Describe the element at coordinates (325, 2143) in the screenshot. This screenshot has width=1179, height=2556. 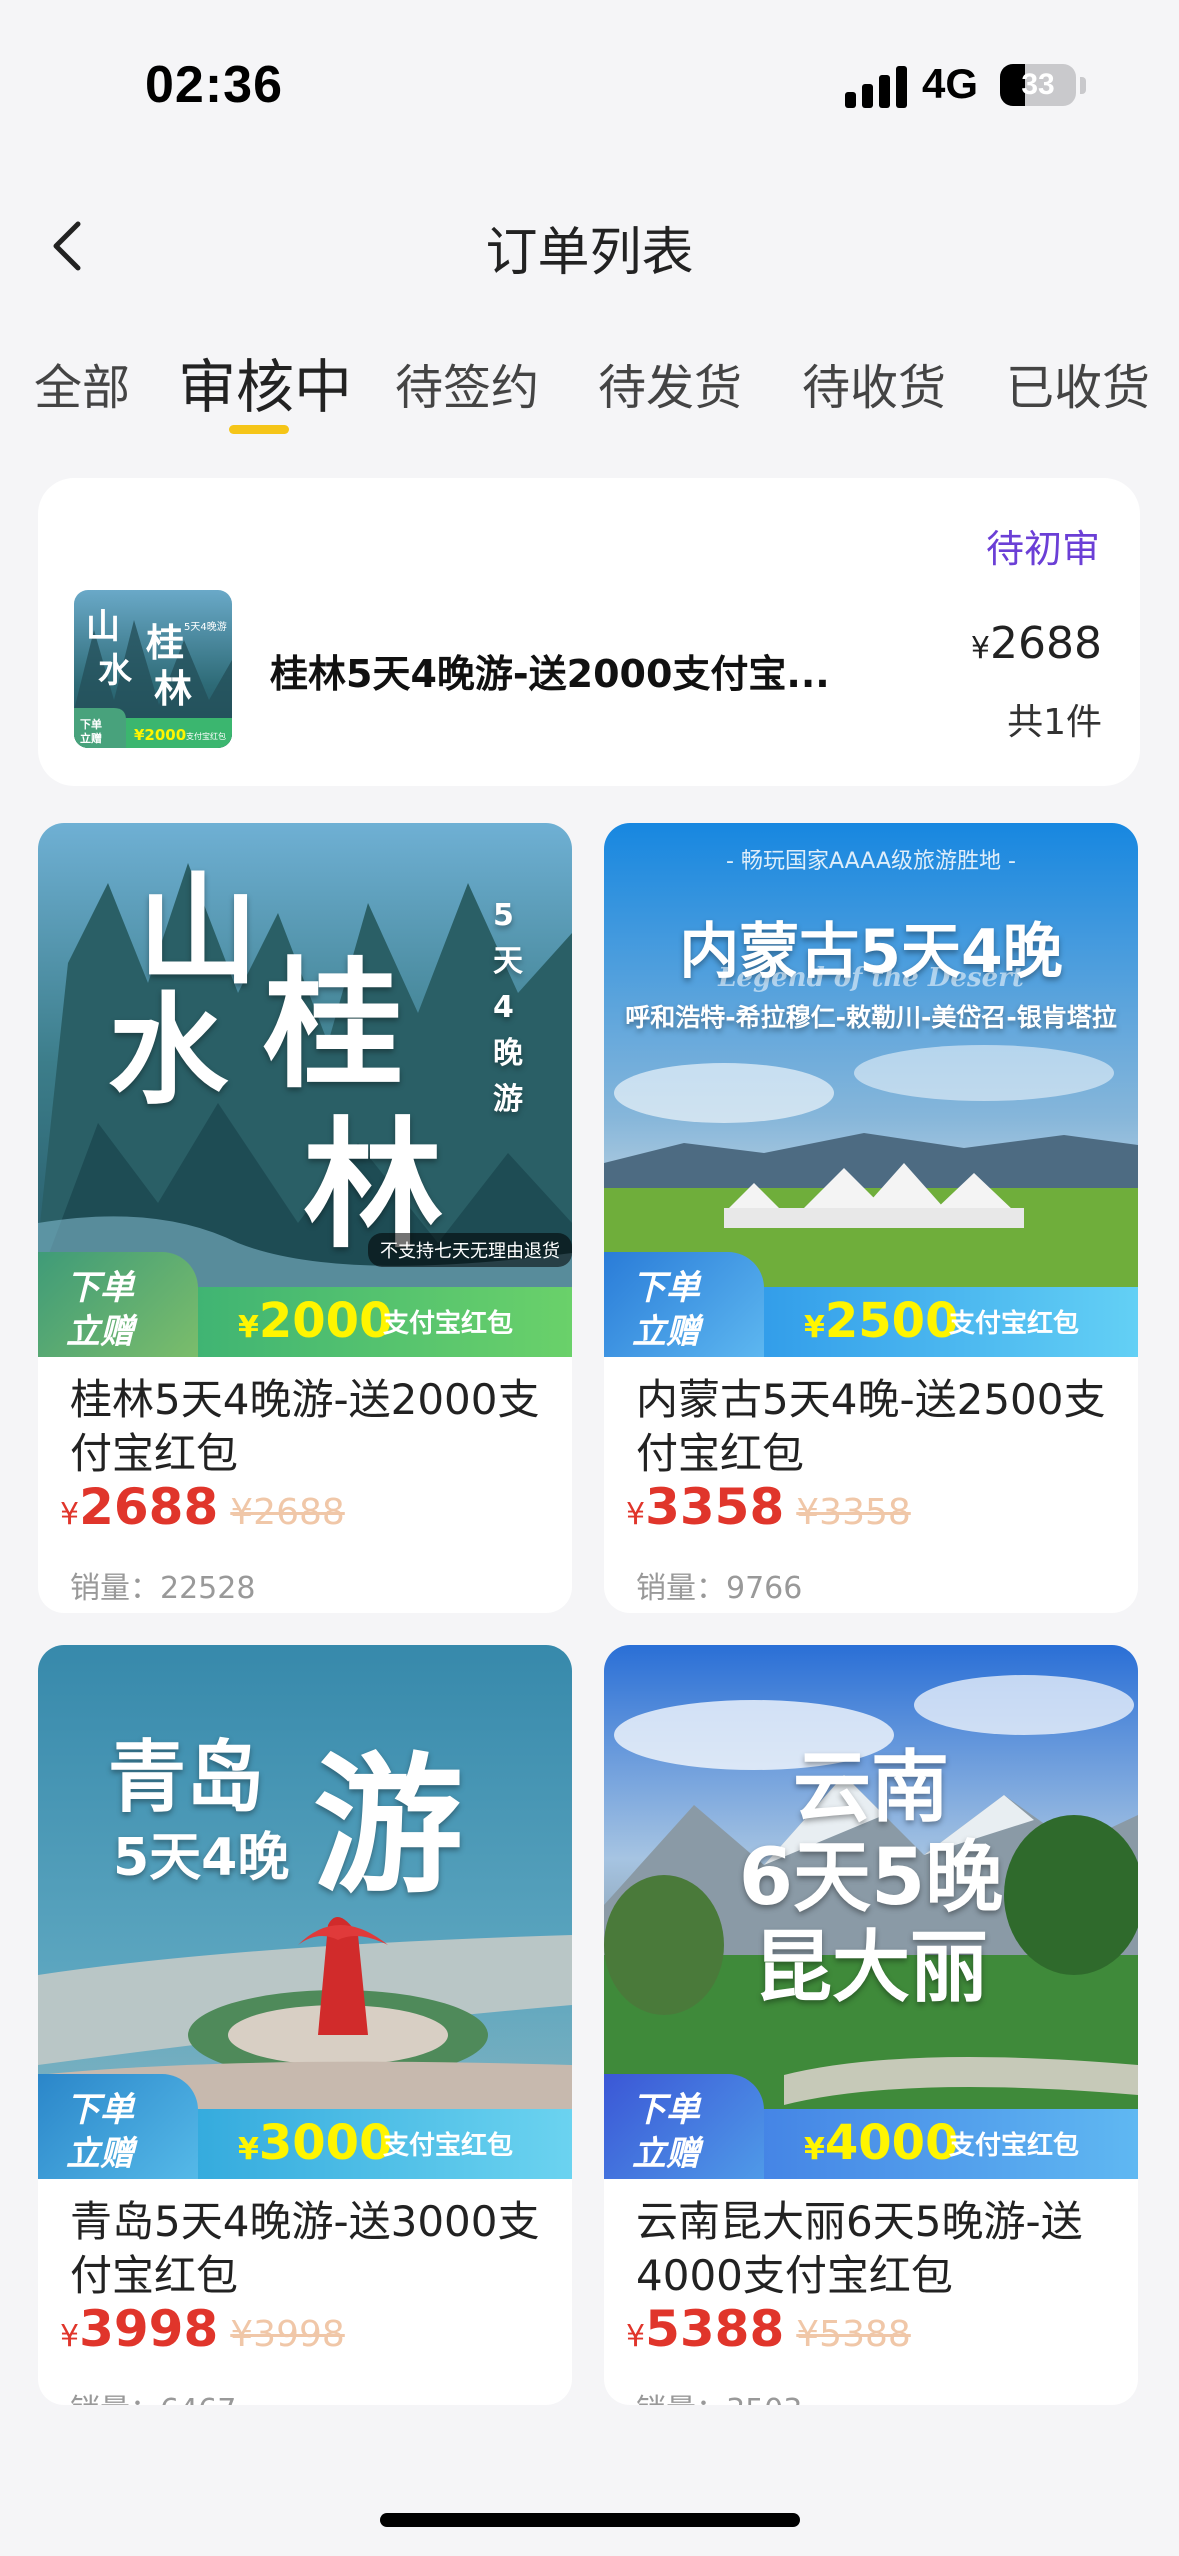
I see `promo-amount-value: 3000` at that location.